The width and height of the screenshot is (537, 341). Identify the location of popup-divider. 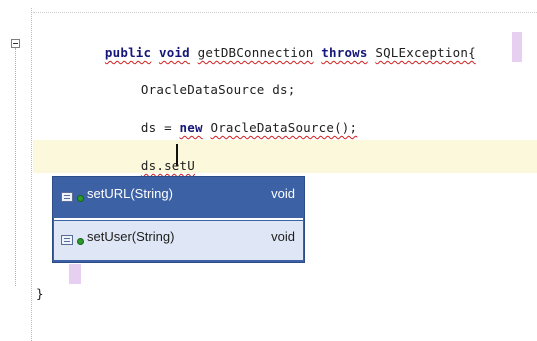
(178, 219).